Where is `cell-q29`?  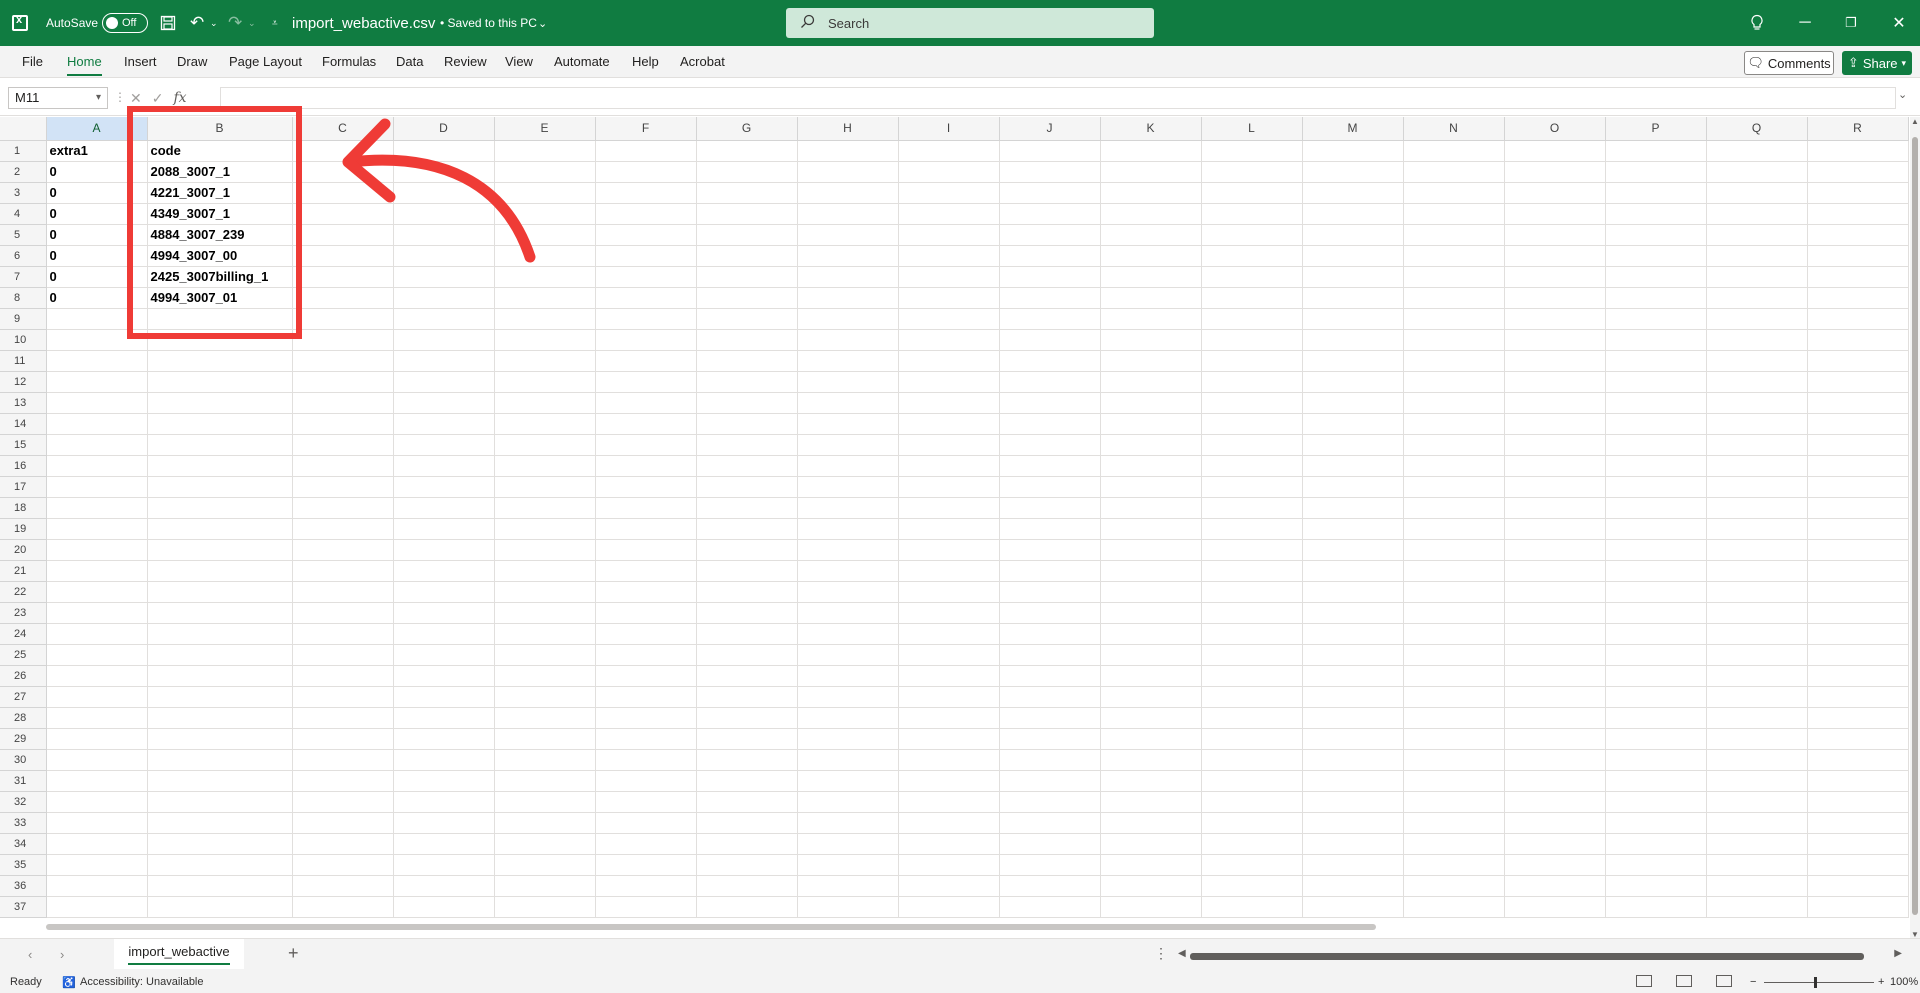 cell-q29 is located at coordinates (1757, 739).